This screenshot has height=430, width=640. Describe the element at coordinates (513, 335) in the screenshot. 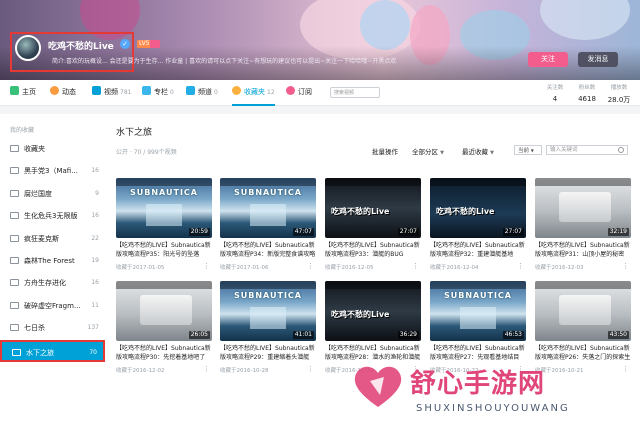

I see `video-duration: 46:53` at that location.